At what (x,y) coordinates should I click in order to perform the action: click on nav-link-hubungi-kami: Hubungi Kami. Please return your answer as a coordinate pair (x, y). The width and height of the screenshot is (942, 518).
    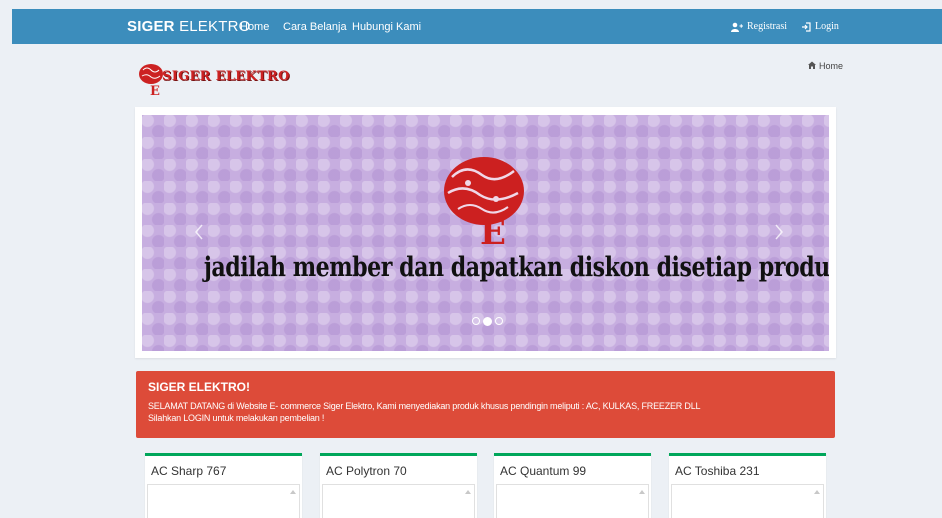
    Looking at the image, I should click on (386, 27).